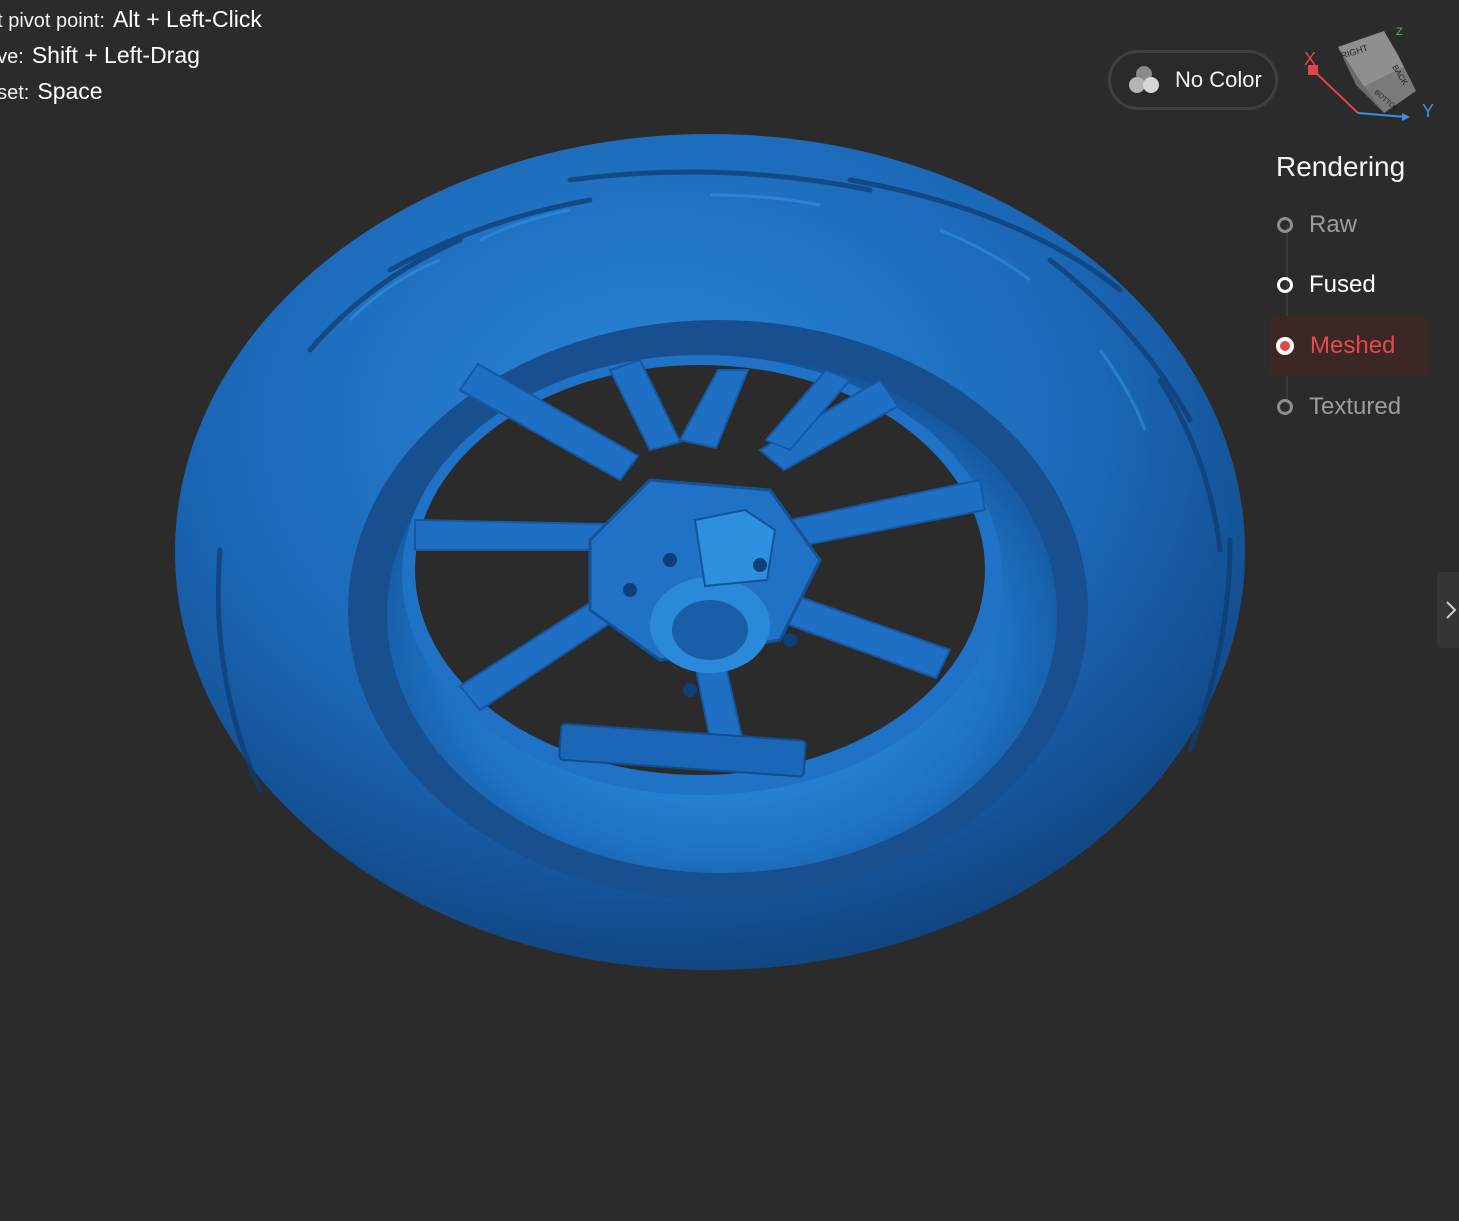 The image size is (1459, 1221). Describe the element at coordinates (1285, 346) in the screenshot. I see `radio-selected-icon` at that location.